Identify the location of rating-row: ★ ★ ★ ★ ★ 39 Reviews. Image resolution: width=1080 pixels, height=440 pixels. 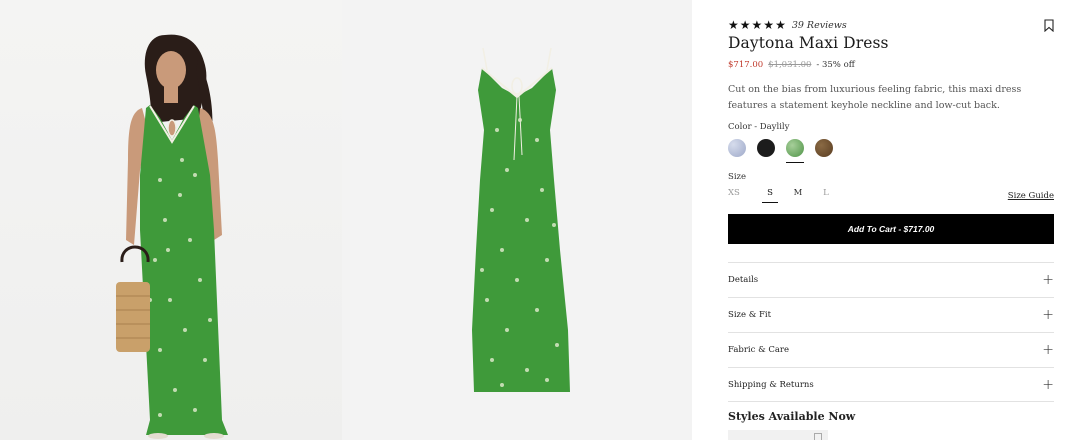
(787, 25).